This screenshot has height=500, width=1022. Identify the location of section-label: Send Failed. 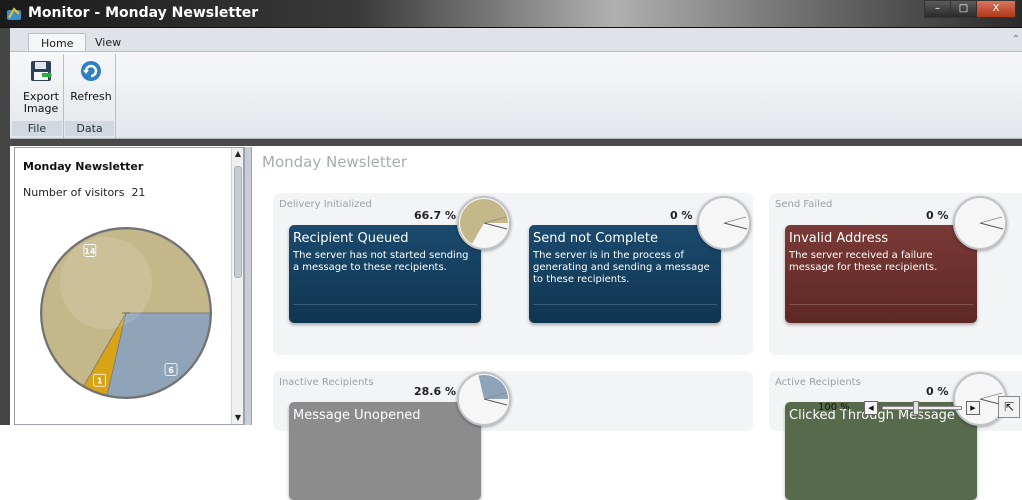
(804, 204).